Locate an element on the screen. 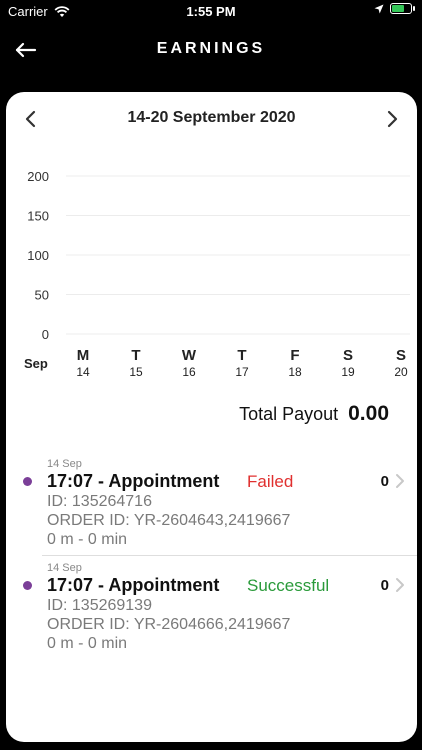  x-date-label: 18 is located at coordinates (295, 372).